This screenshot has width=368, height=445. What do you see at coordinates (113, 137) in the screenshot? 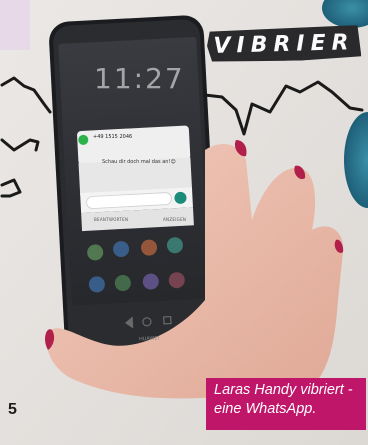
I see `notification-sender: +49 1515 2046` at bounding box center [113, 137].